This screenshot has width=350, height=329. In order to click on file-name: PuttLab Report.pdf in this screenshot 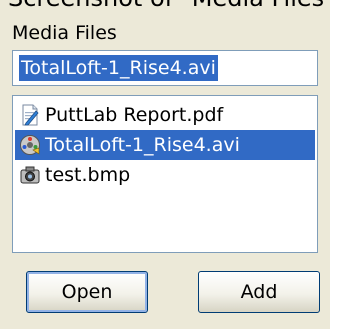, I will do `click(134, 115)`.